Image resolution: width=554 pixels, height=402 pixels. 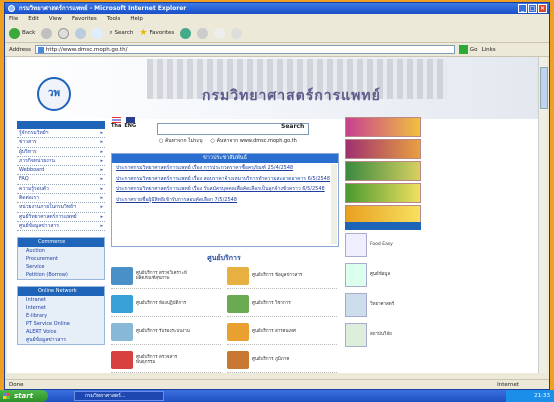 What do you see at coordinates (61, 134) in the screenshot?
I see `nav-item: รู้จักกรมวิทย์ฯ` at bounding box center [61, 134].